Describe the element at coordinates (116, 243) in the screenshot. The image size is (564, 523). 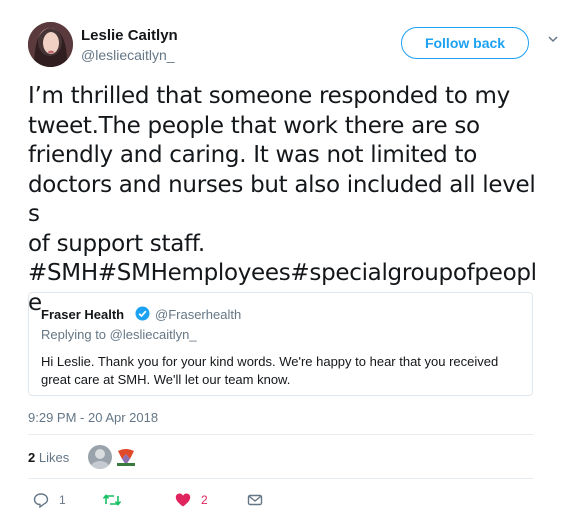
I see `tweet-text-line: of support staff.` at that location.